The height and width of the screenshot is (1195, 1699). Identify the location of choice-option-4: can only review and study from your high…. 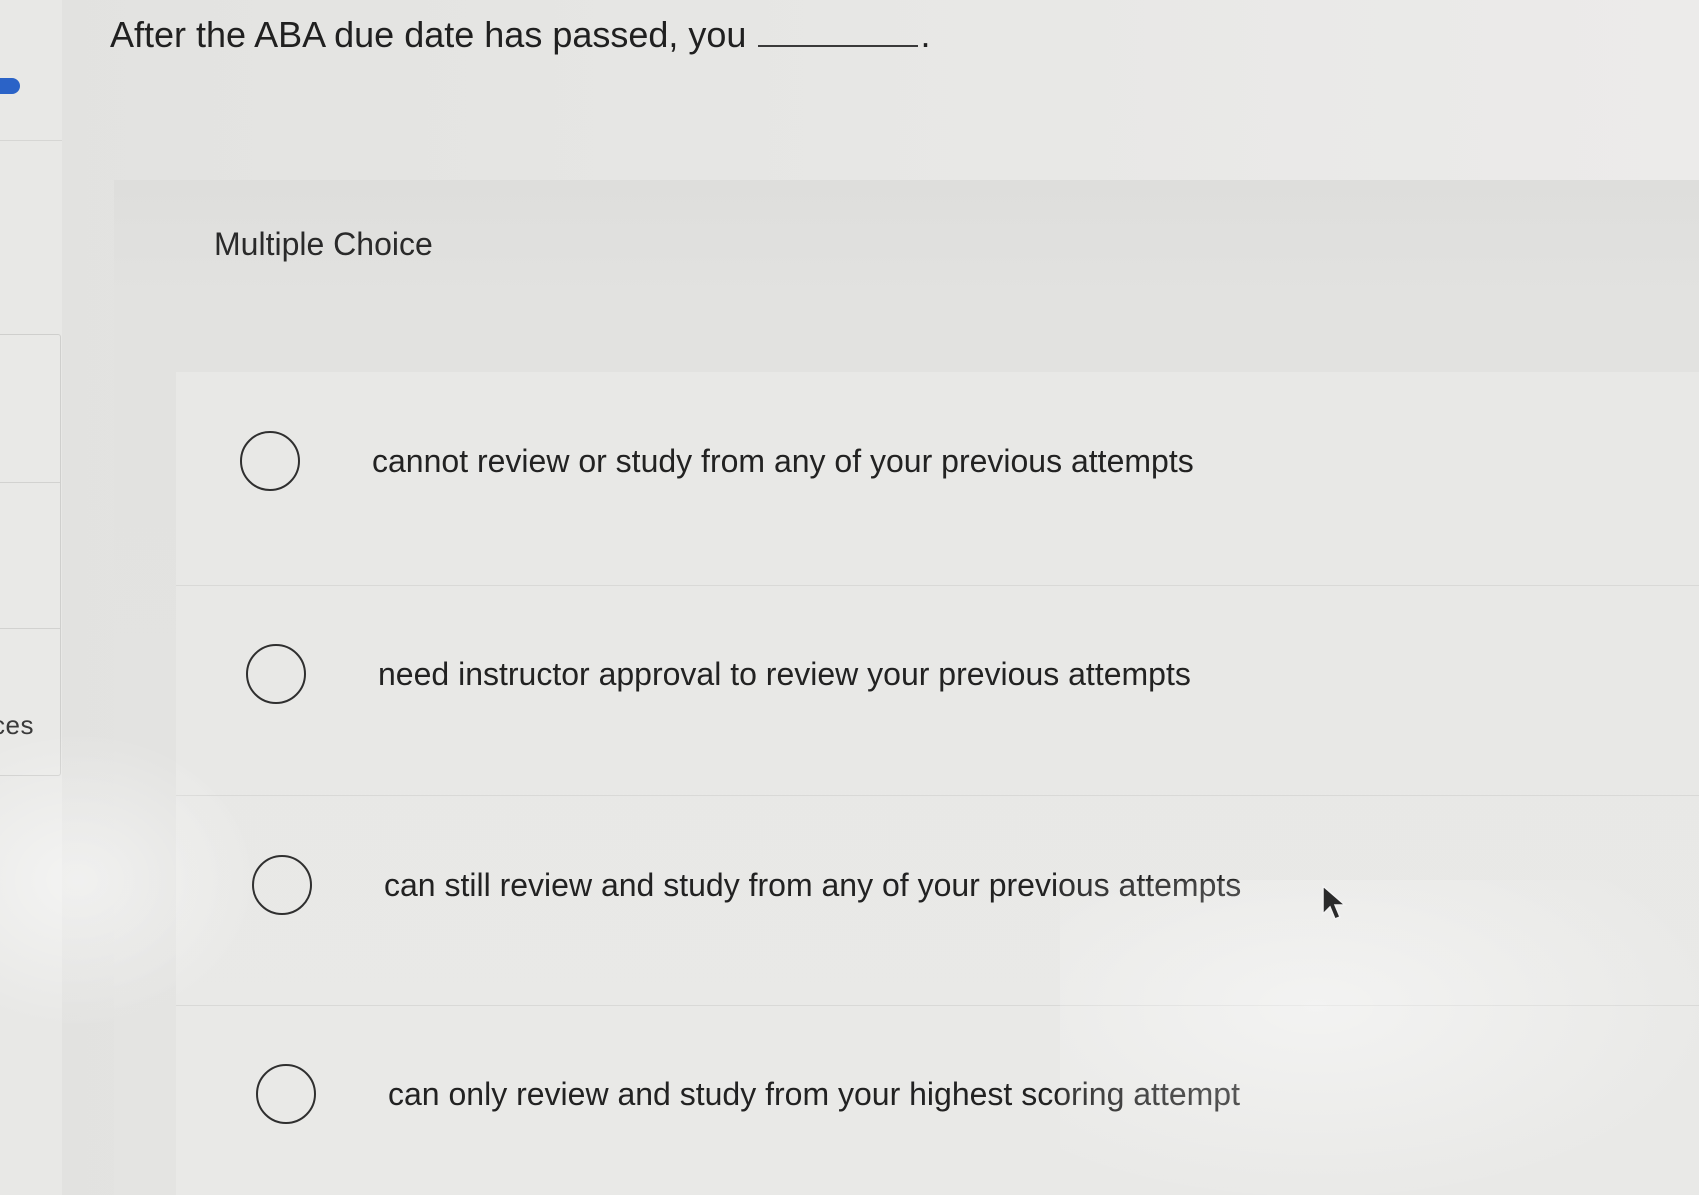
(748, 1094).